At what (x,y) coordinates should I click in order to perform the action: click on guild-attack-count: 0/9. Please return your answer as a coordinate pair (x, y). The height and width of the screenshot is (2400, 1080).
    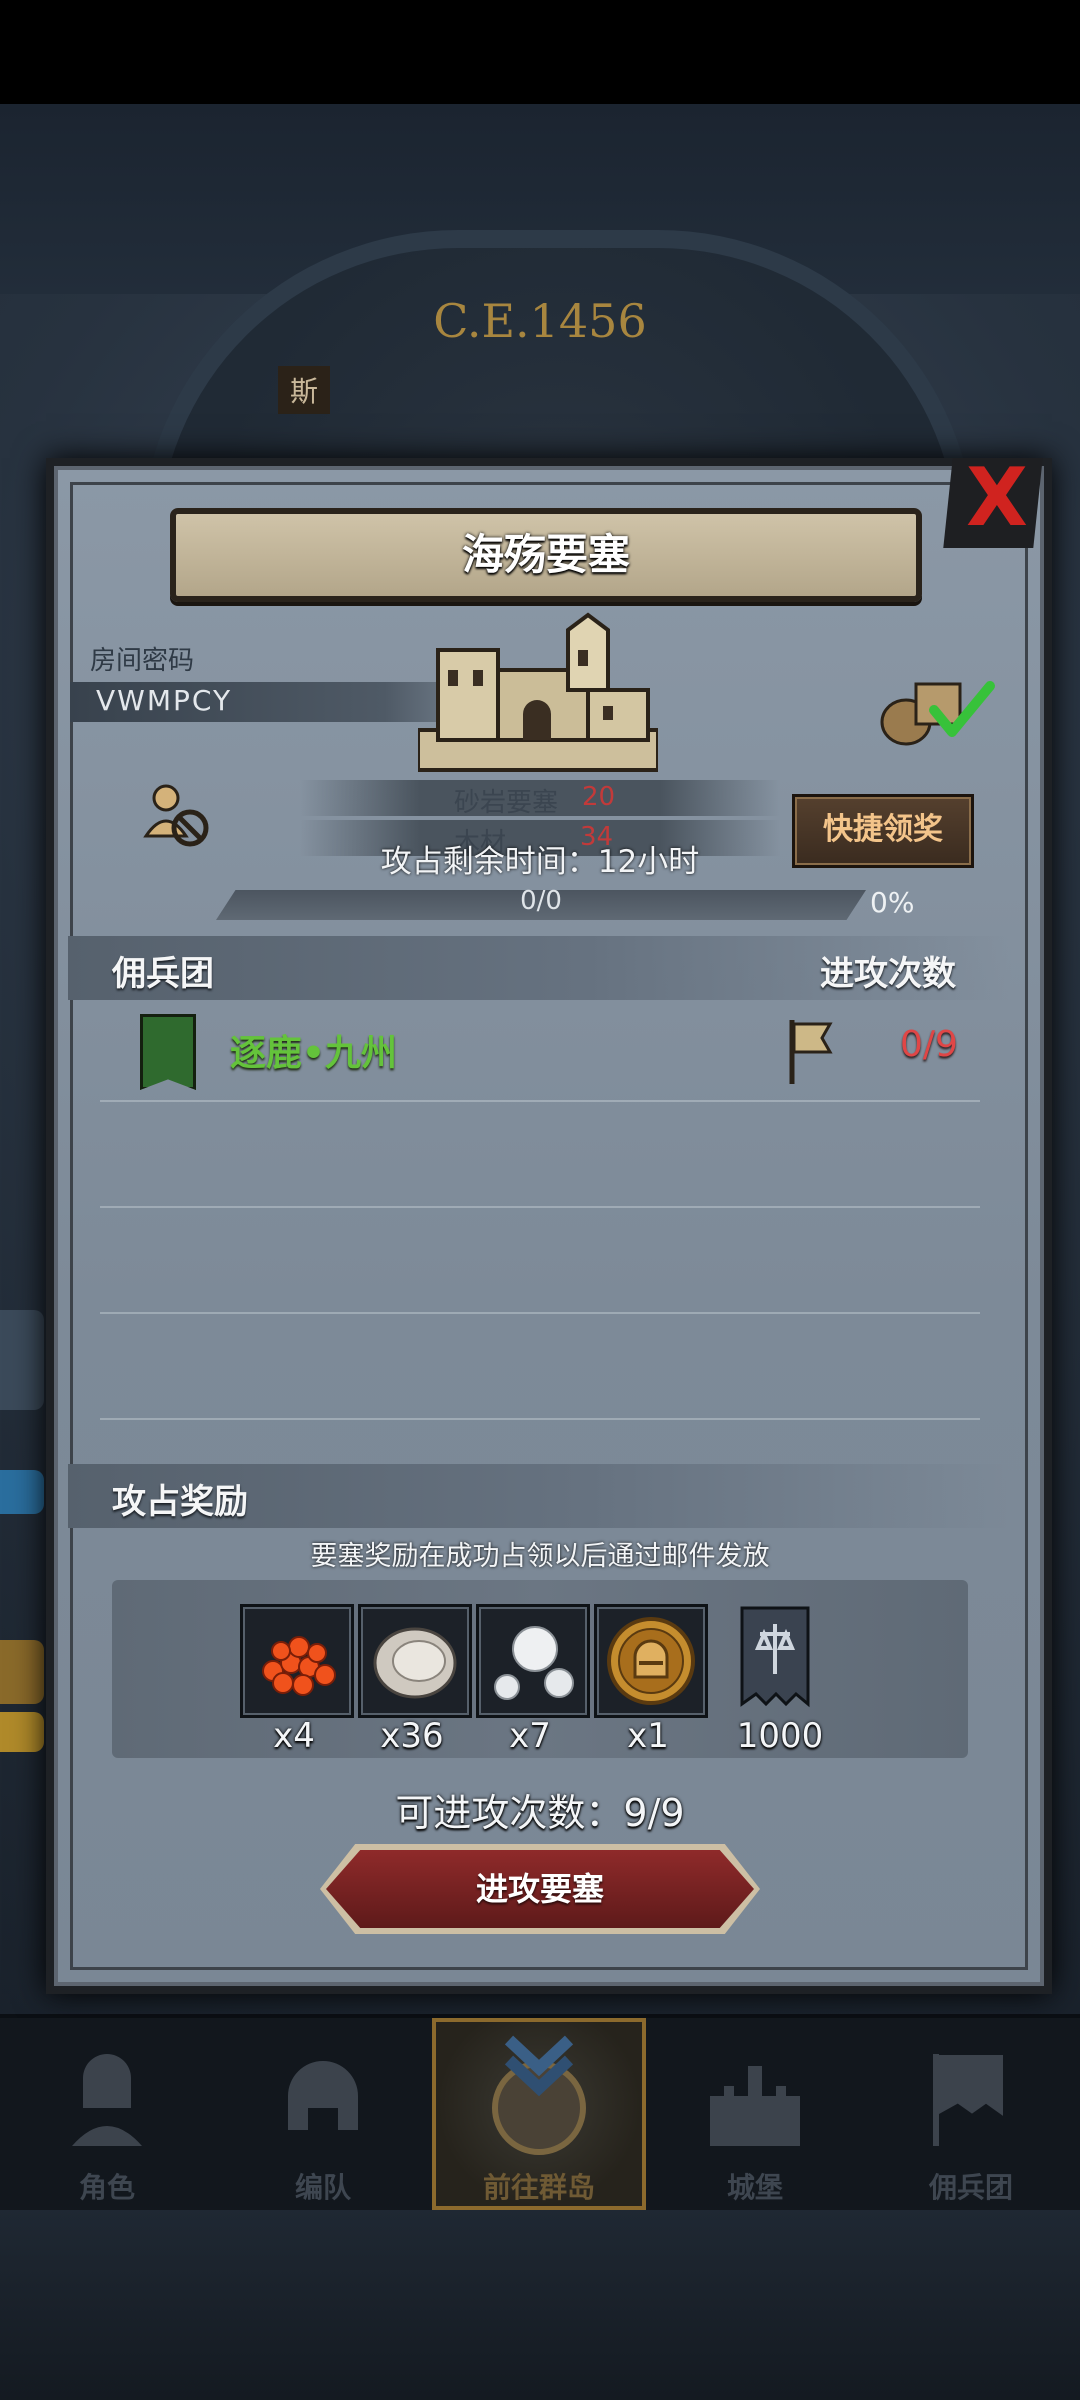
    Looking at the image, I should click on (929, 1044).